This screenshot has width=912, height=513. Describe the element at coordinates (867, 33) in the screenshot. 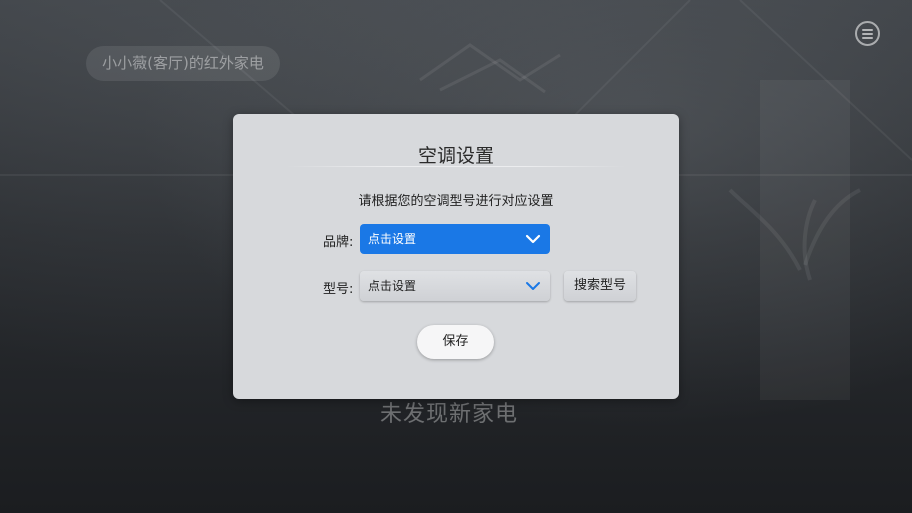

I see `menu-icon` at that location.